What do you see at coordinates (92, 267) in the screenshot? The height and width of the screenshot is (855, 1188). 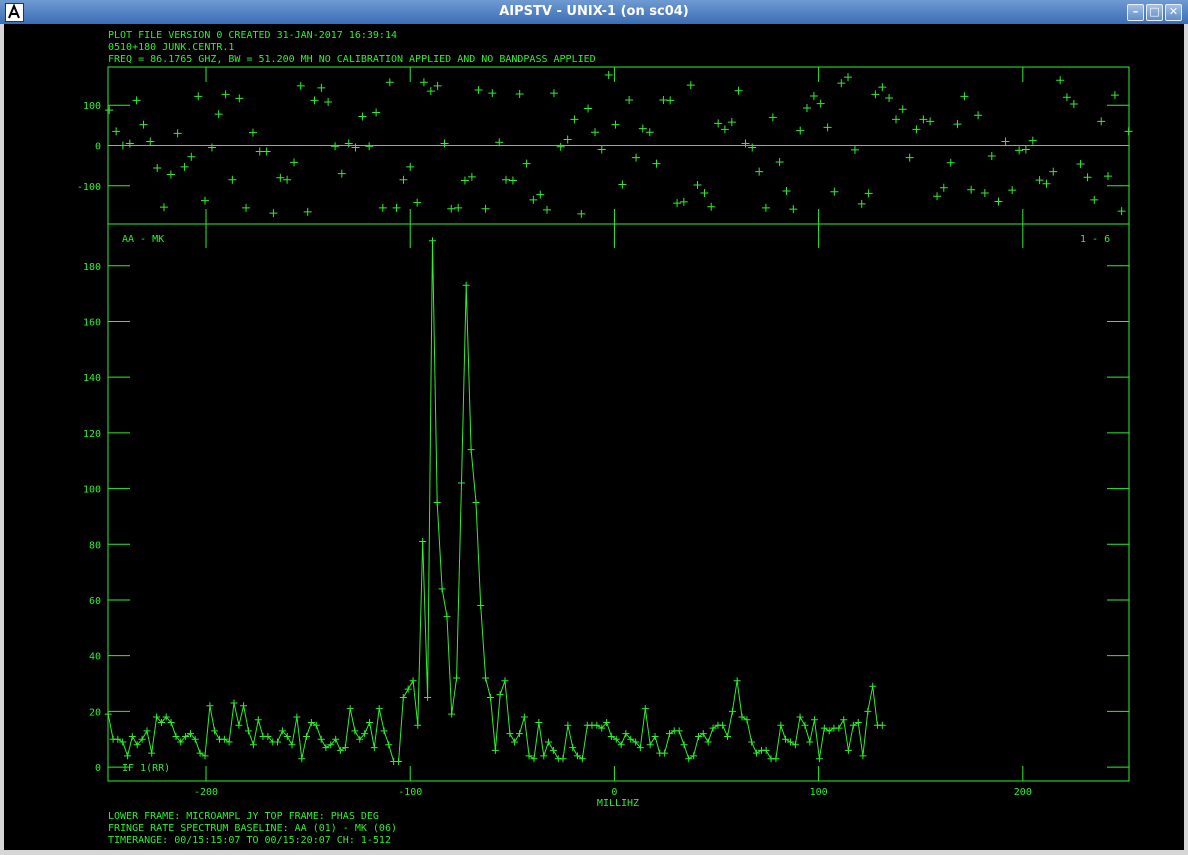 I see `amp-y-tick-label: 180` at bounding box center [92, 267].